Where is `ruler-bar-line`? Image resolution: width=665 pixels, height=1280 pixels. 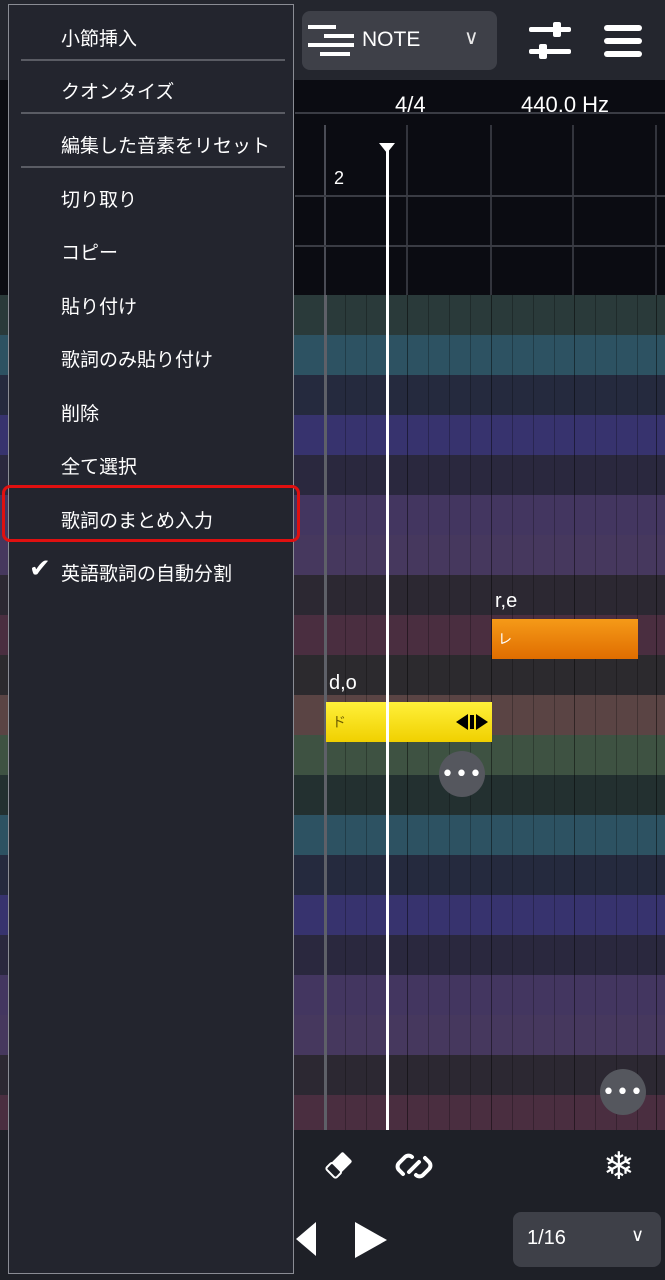 ruler-bar-line is located at coordinates (325, 210).